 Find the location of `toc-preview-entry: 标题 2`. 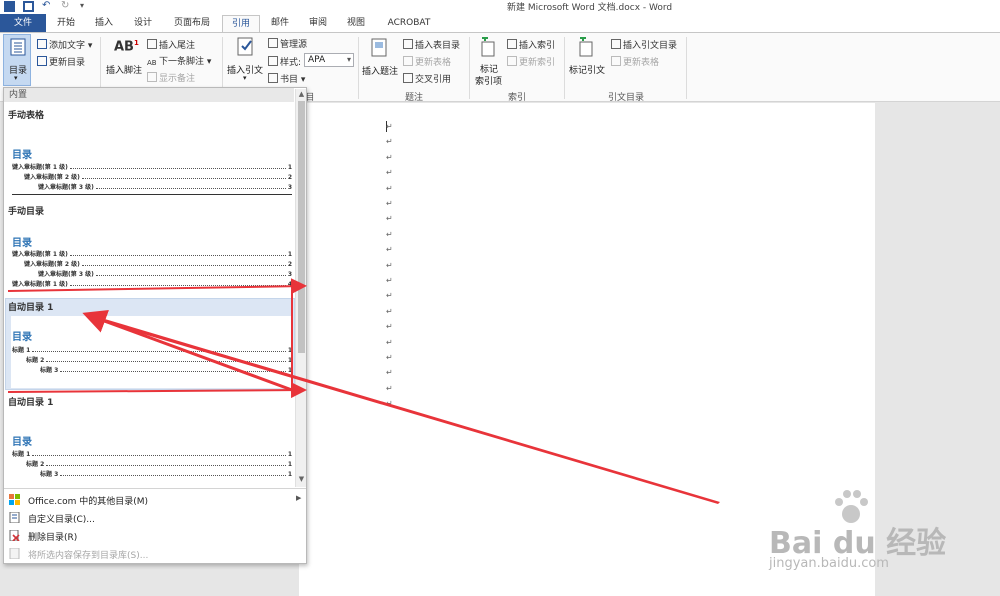

toc-preview-entry: 标题 2 is located at coordinates (35, 360).